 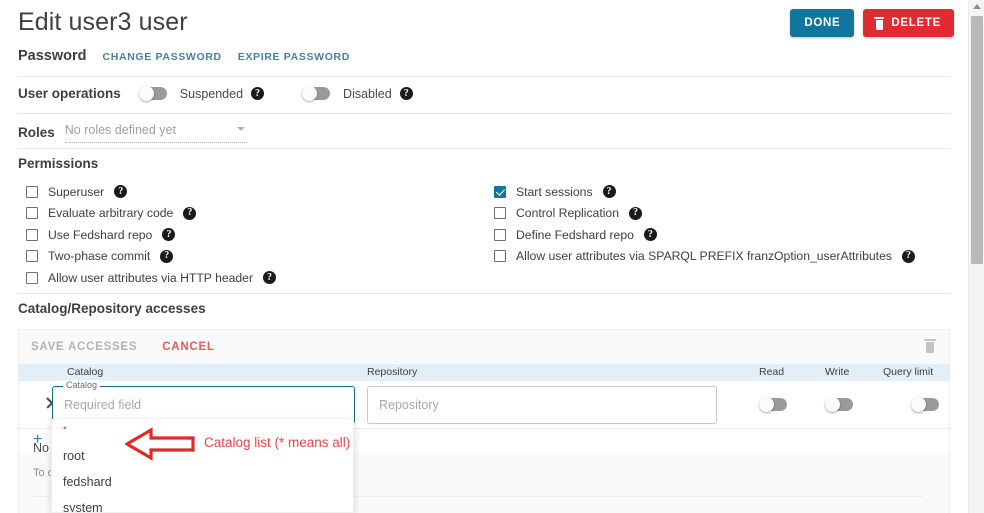 I want to click on read-toggle, so click(x=773, y=404).